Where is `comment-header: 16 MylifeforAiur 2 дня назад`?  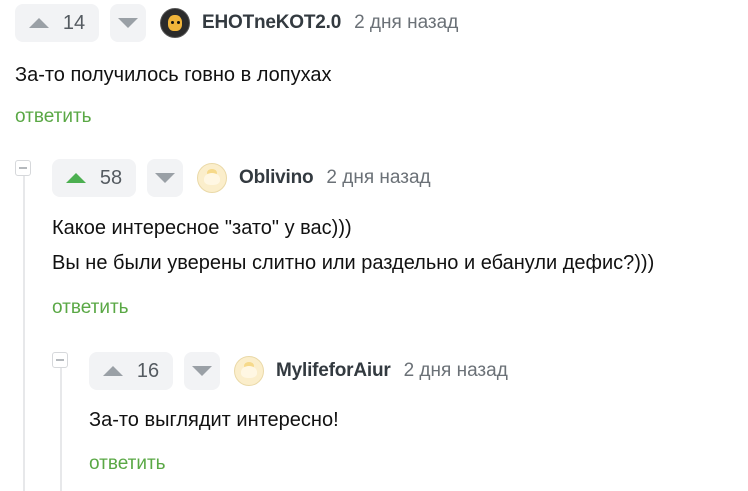 comment-header: 16 MylifeforAiur 2 дня назад is located at coordinates (298, 371).